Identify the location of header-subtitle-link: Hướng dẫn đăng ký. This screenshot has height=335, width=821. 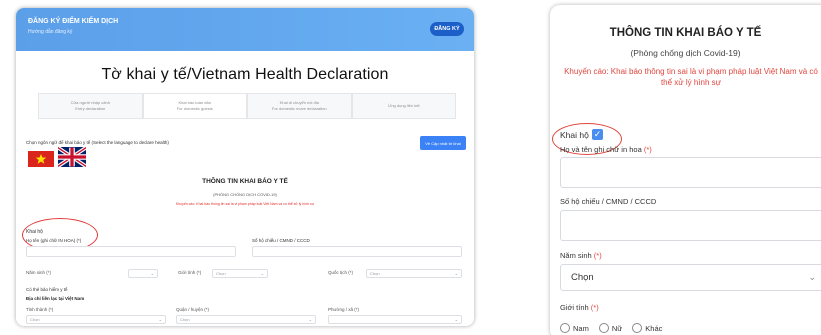
(50, 32).